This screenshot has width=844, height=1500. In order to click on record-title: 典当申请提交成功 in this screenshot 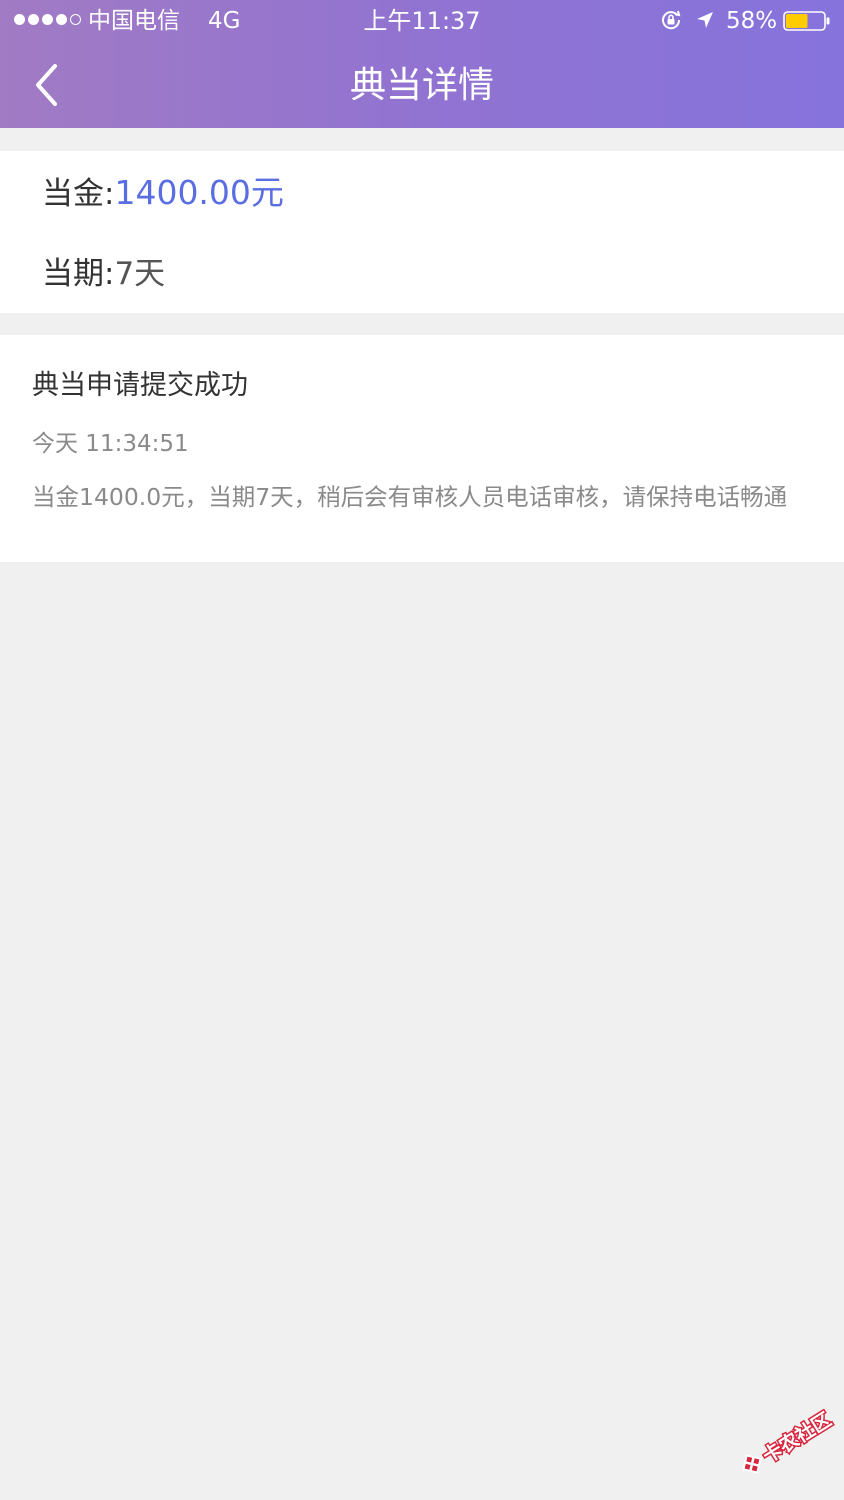, I will do `click(140, 385)`.